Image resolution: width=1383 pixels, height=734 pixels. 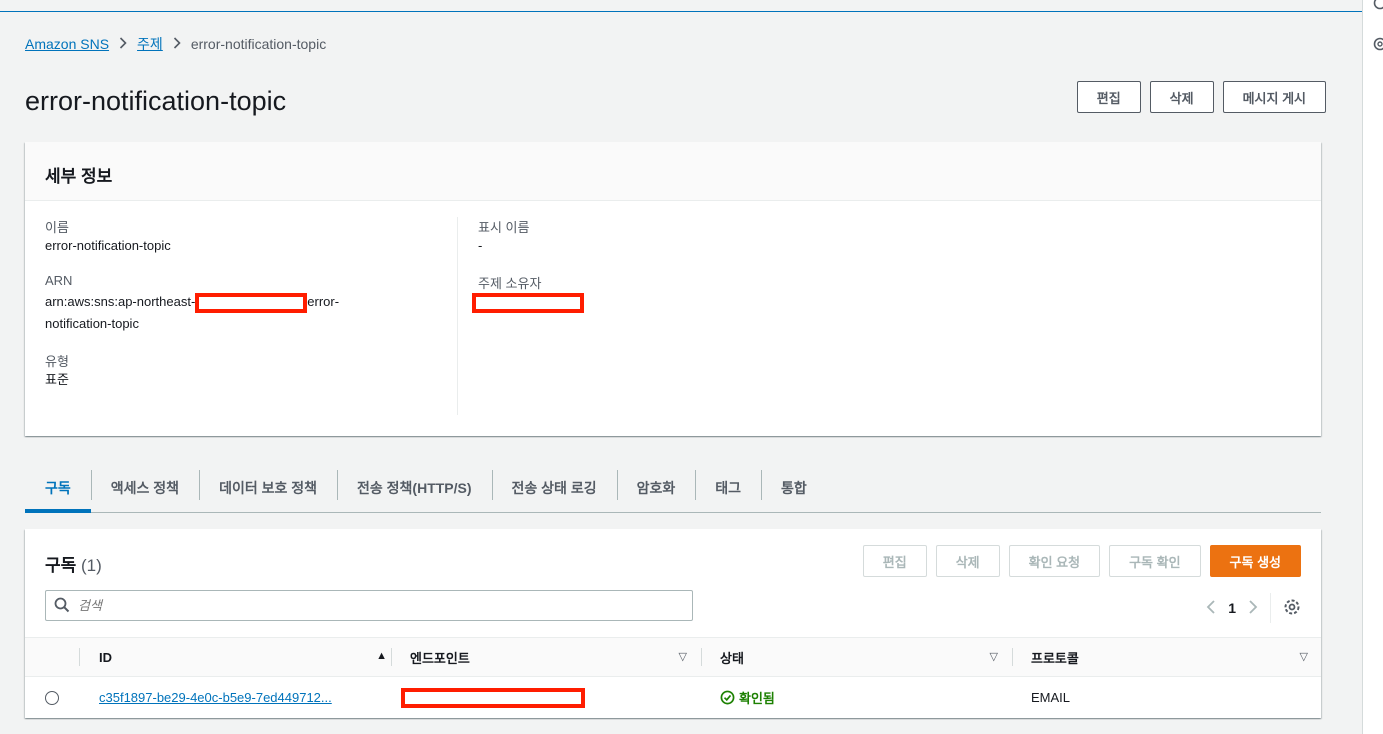 I want to click on tab-data-protection-policy: 데이터 보호 정책, so click(x=268, y=488).